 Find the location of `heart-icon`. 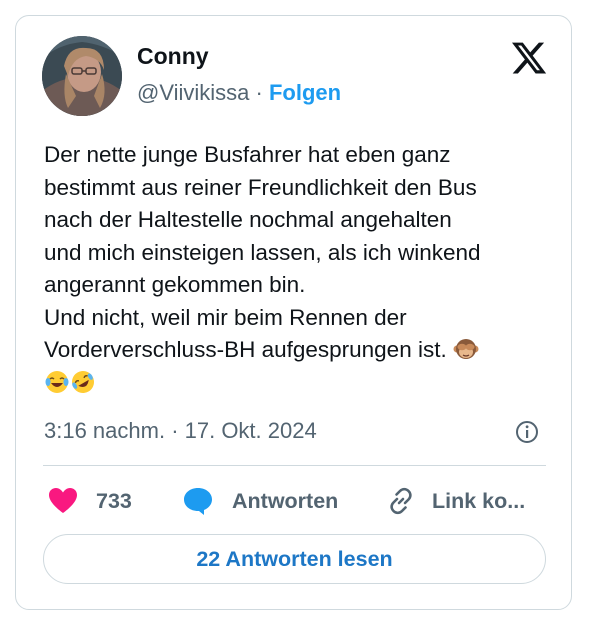

heart-icon is located at coordinates (63, 500).